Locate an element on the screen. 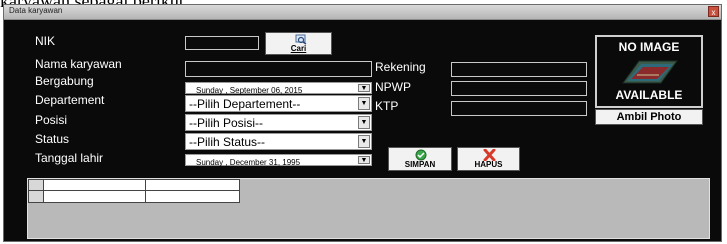  departement-select: --Pilih Departement-- ▼ is located at coordinates (278, 103).